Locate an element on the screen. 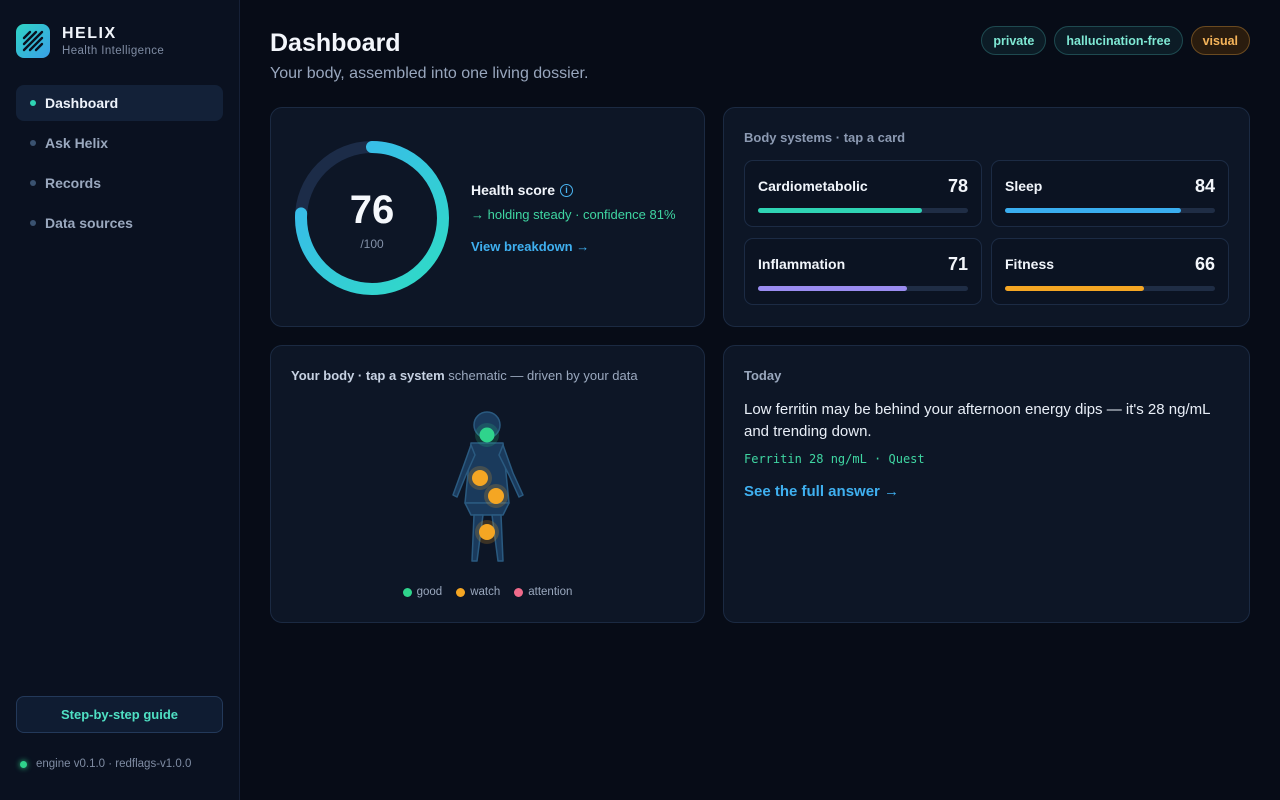  body-title-bold: Your body · tap a system is located at coordinates (368, 375).